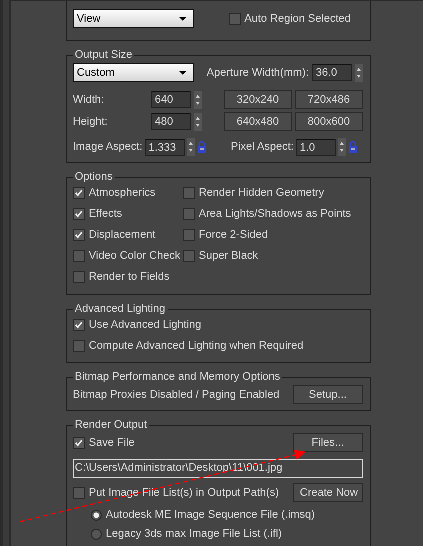 This screenshot has height=546, width=423. What do you see at coordinates (171, 121) in the screenshot?
I see `height-field: 480` at bounding box center [171, 121].